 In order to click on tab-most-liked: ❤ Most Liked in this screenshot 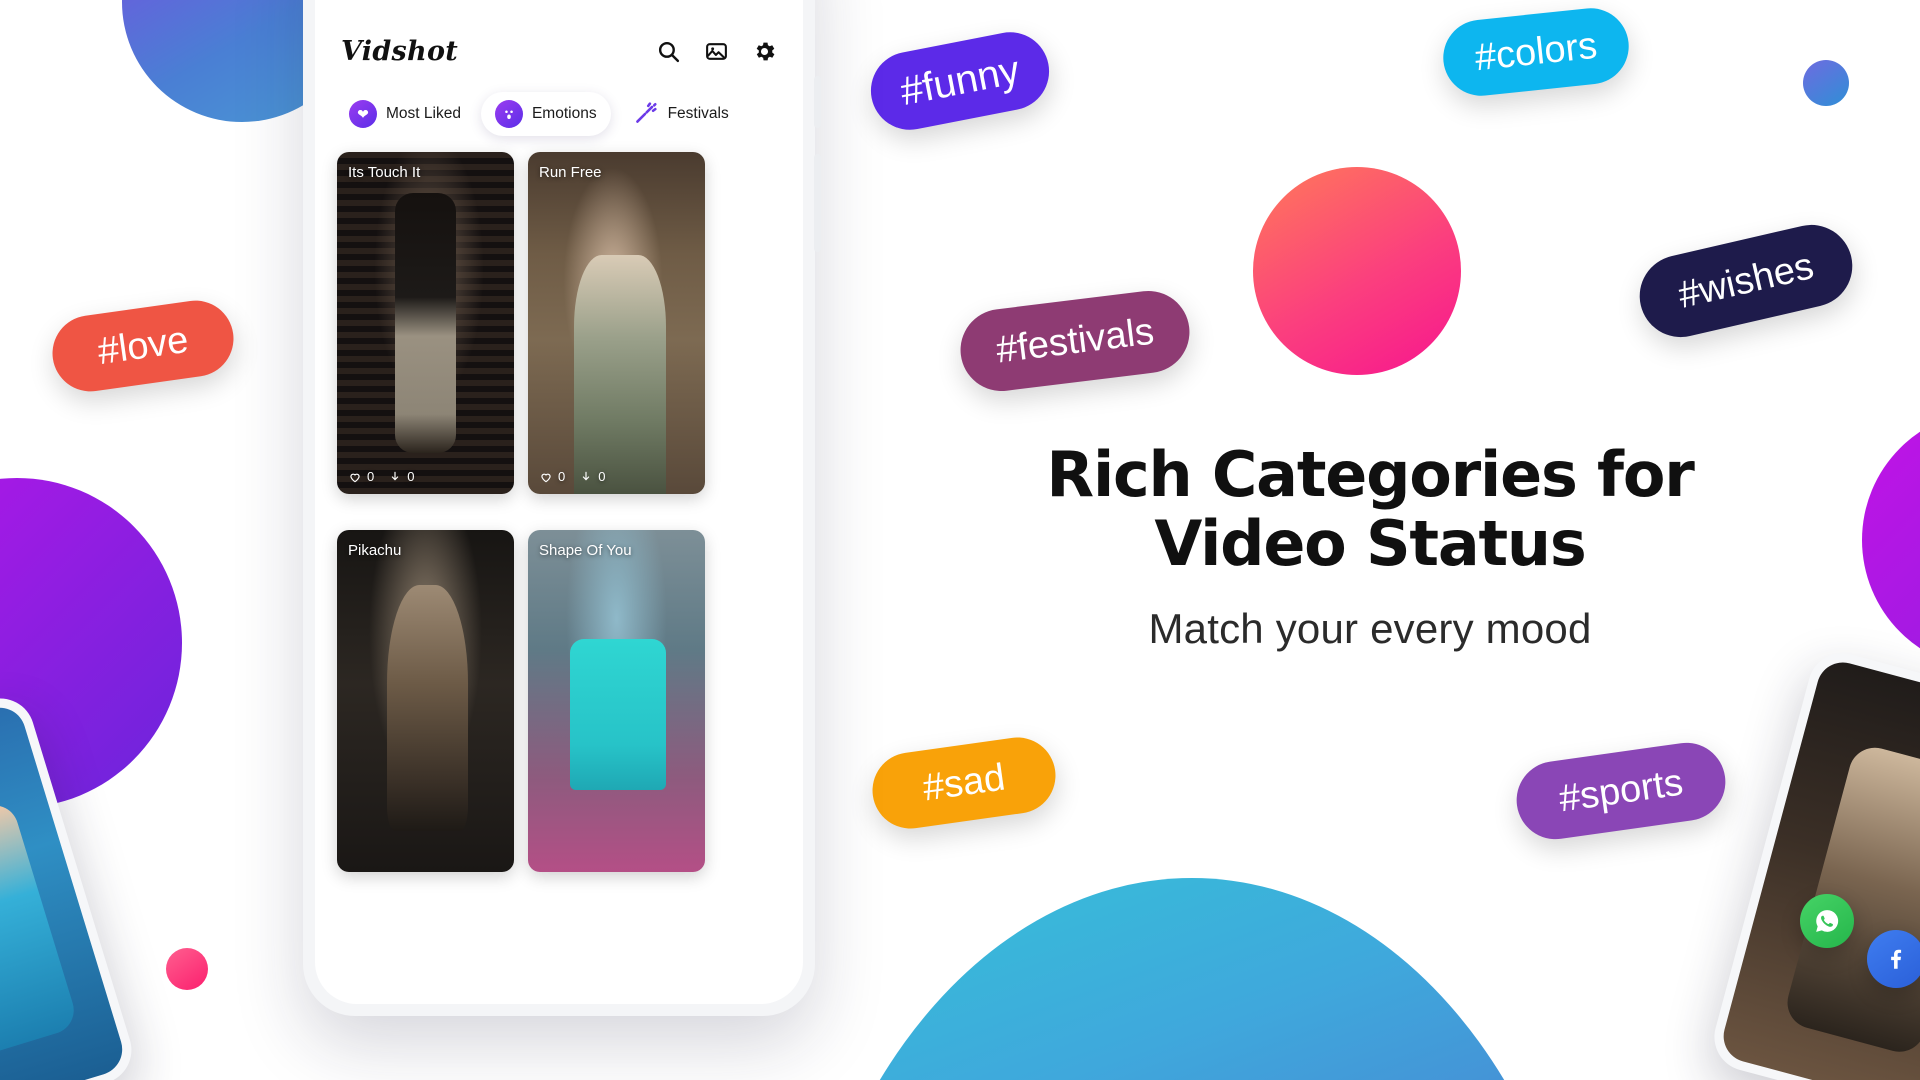, I will do `click(405, 114)`.